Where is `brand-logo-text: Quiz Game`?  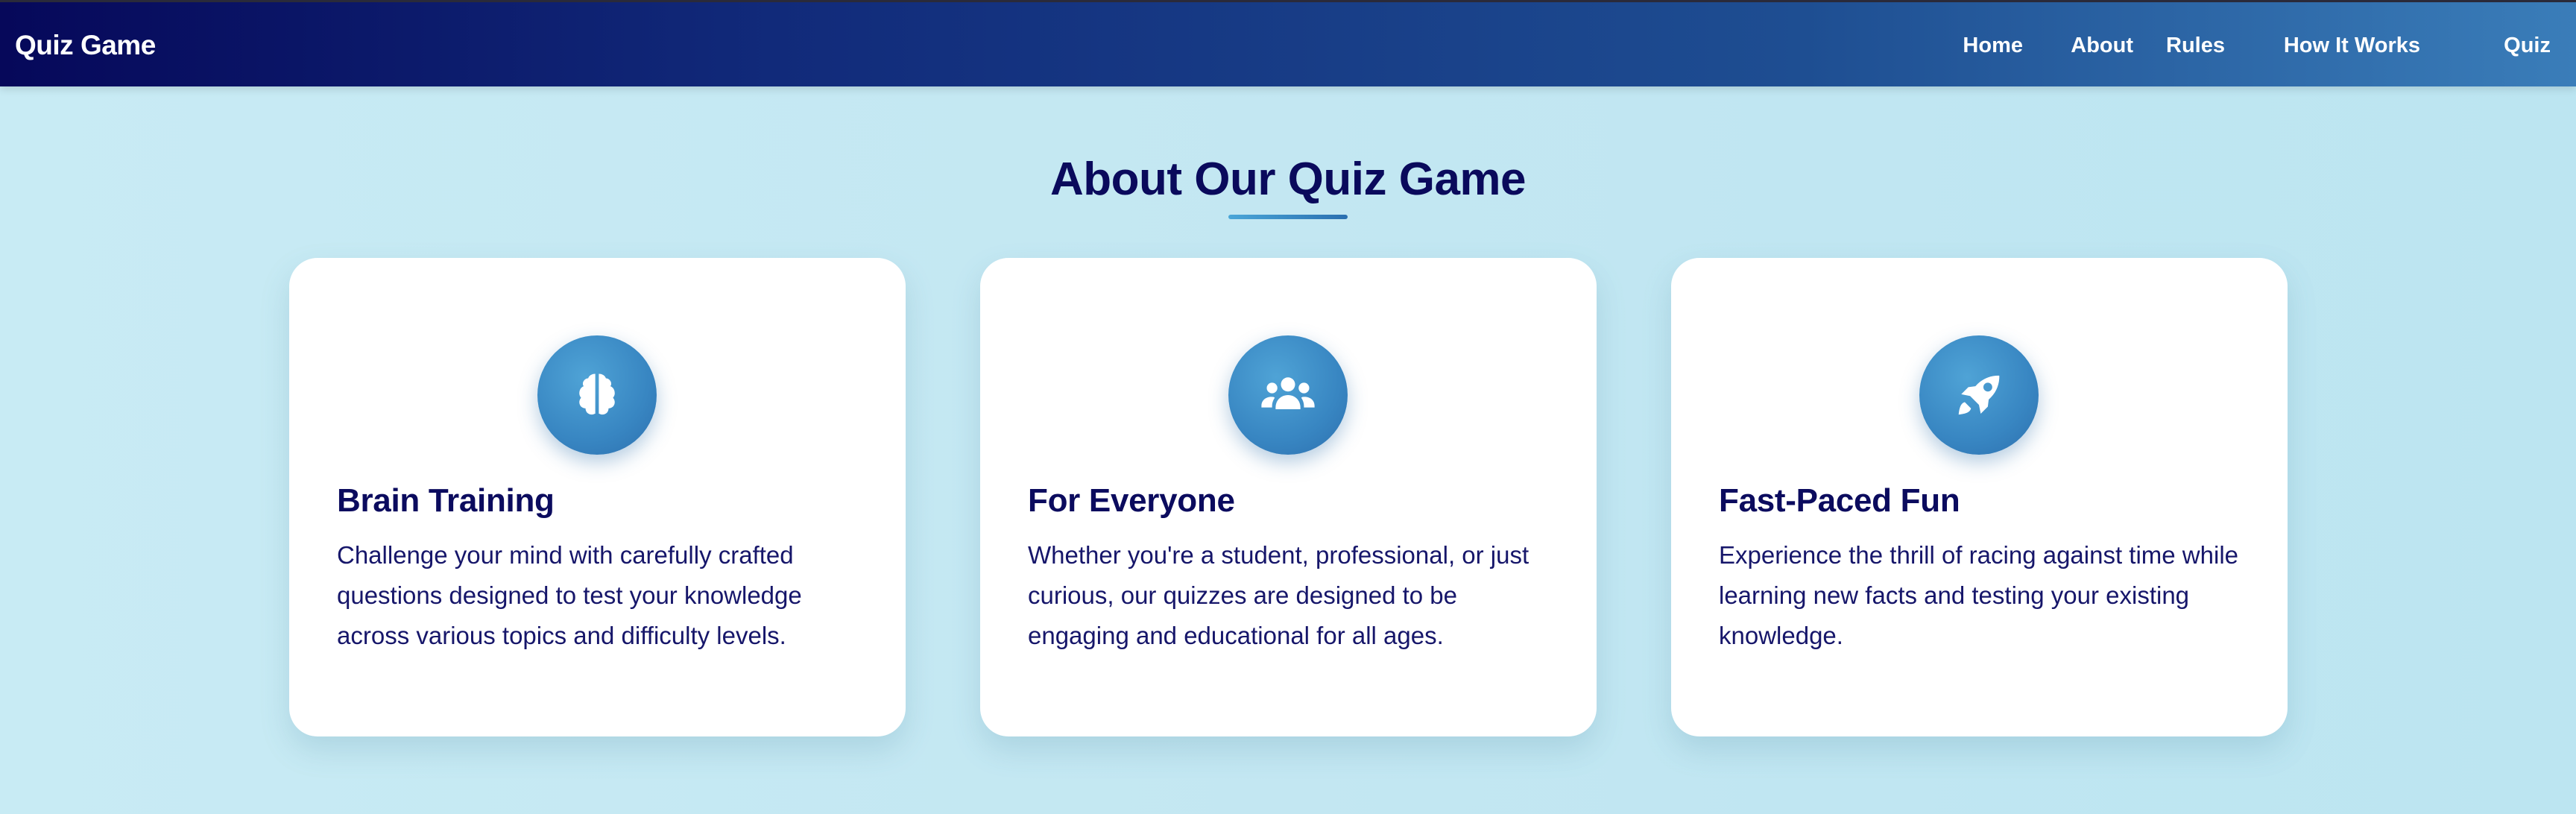 brand-logo-text: Quiz Game is located at coordinates (85, 46).